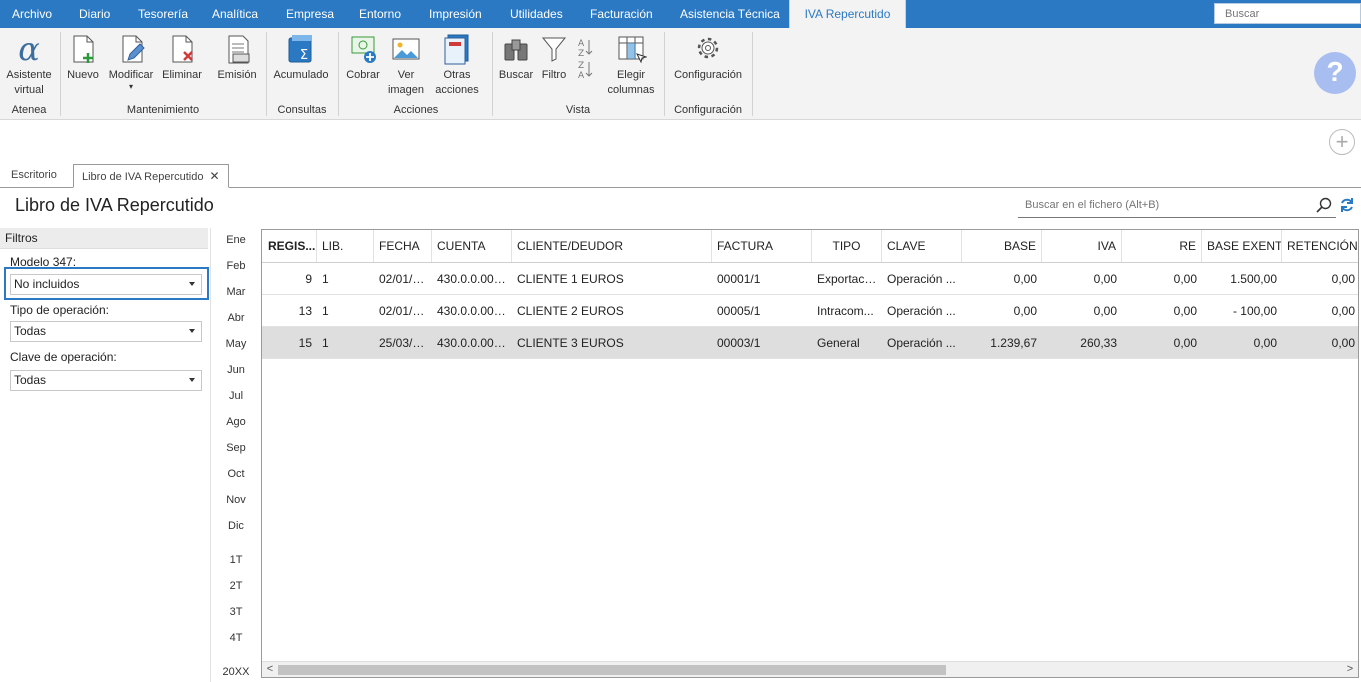 The image size is (1361, 682). What do you see at coordinates (151, 176) in the screenshot?
I see `tab-libro-iva: Libro de IVA Repercutido ✕` at bounding box center [151, 176].